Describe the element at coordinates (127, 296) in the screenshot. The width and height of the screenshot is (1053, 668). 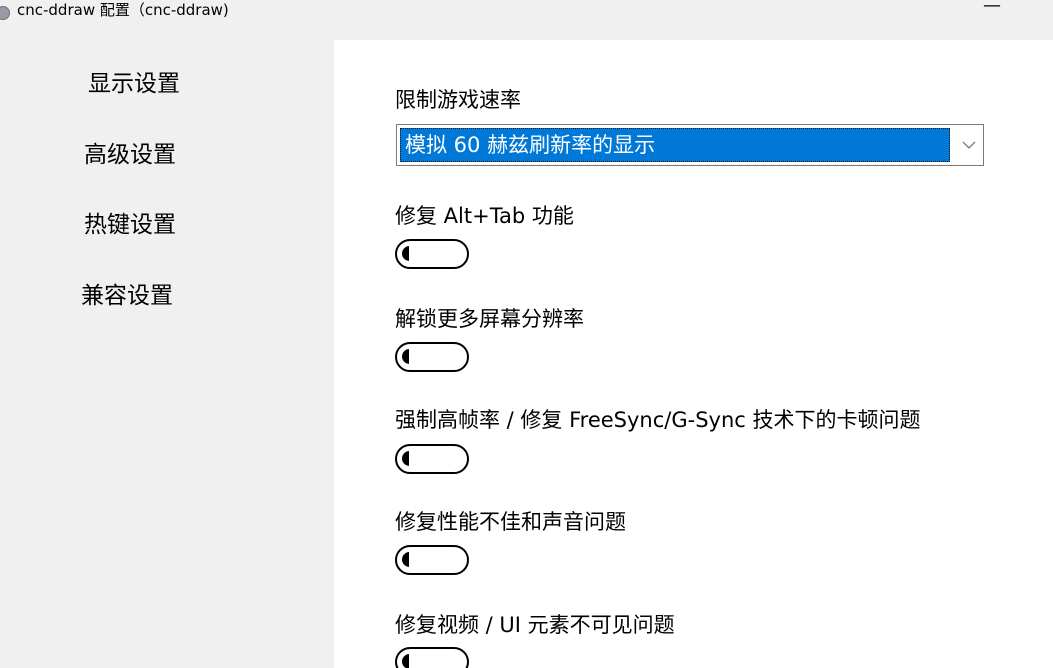
I see `sidebar-item-compatibility: 兼容设置` at that location.